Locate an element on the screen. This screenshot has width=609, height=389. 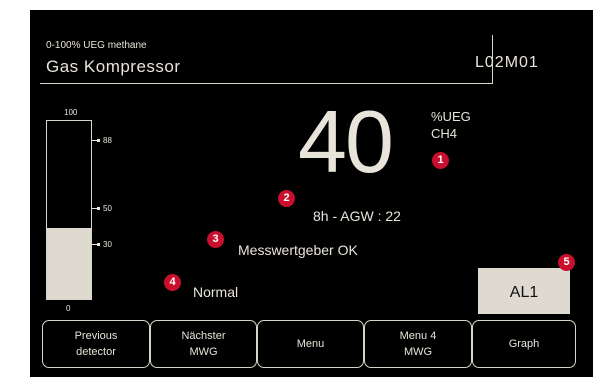
marker-badge-2: 2 is located at coordinates (286, 198).